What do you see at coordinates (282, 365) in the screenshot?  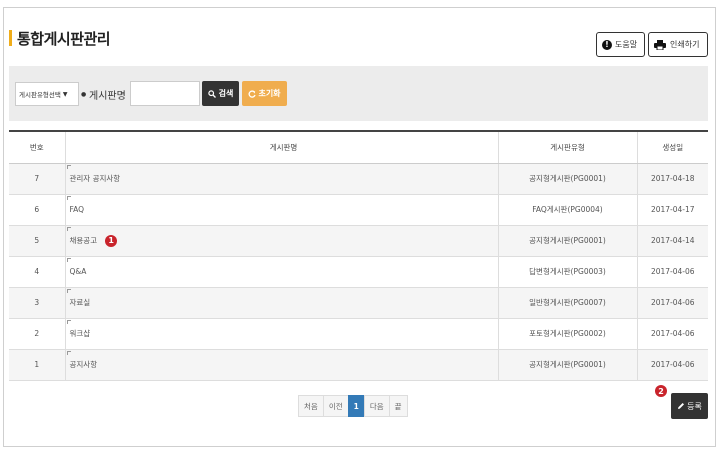 I see `row-board-name-cell: 공지사항` at bounding box center [282, 365].